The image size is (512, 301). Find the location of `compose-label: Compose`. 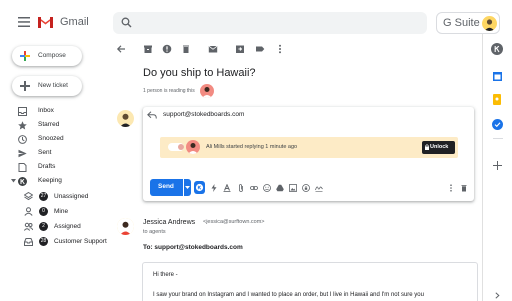

compose-label: Compose is located at coordinates (52, 55).